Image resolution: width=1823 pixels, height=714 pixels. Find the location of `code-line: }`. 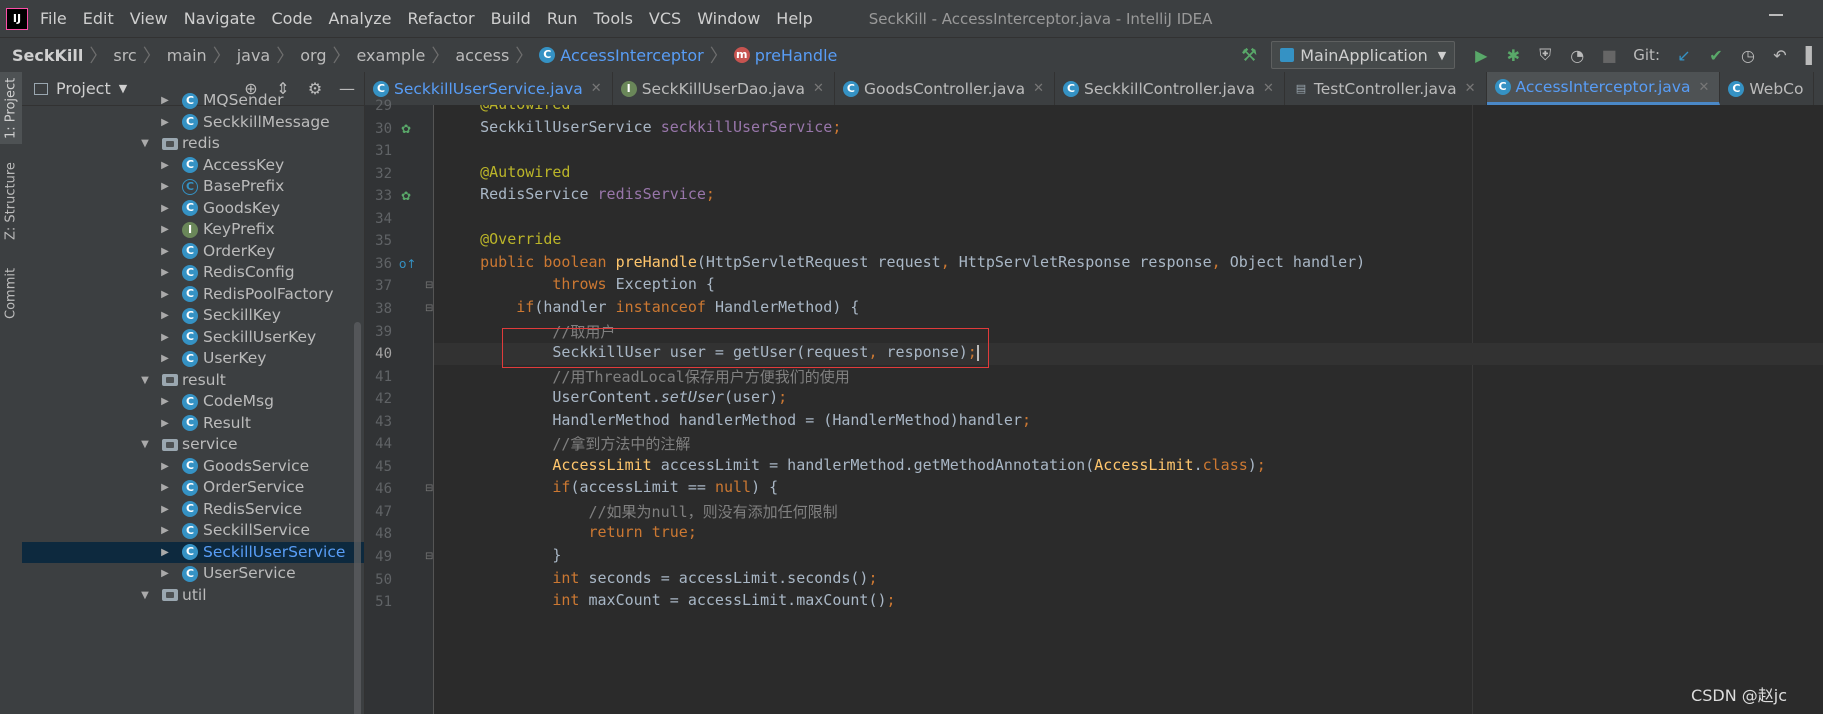

code-line: } is located at coordinates (502, 557).